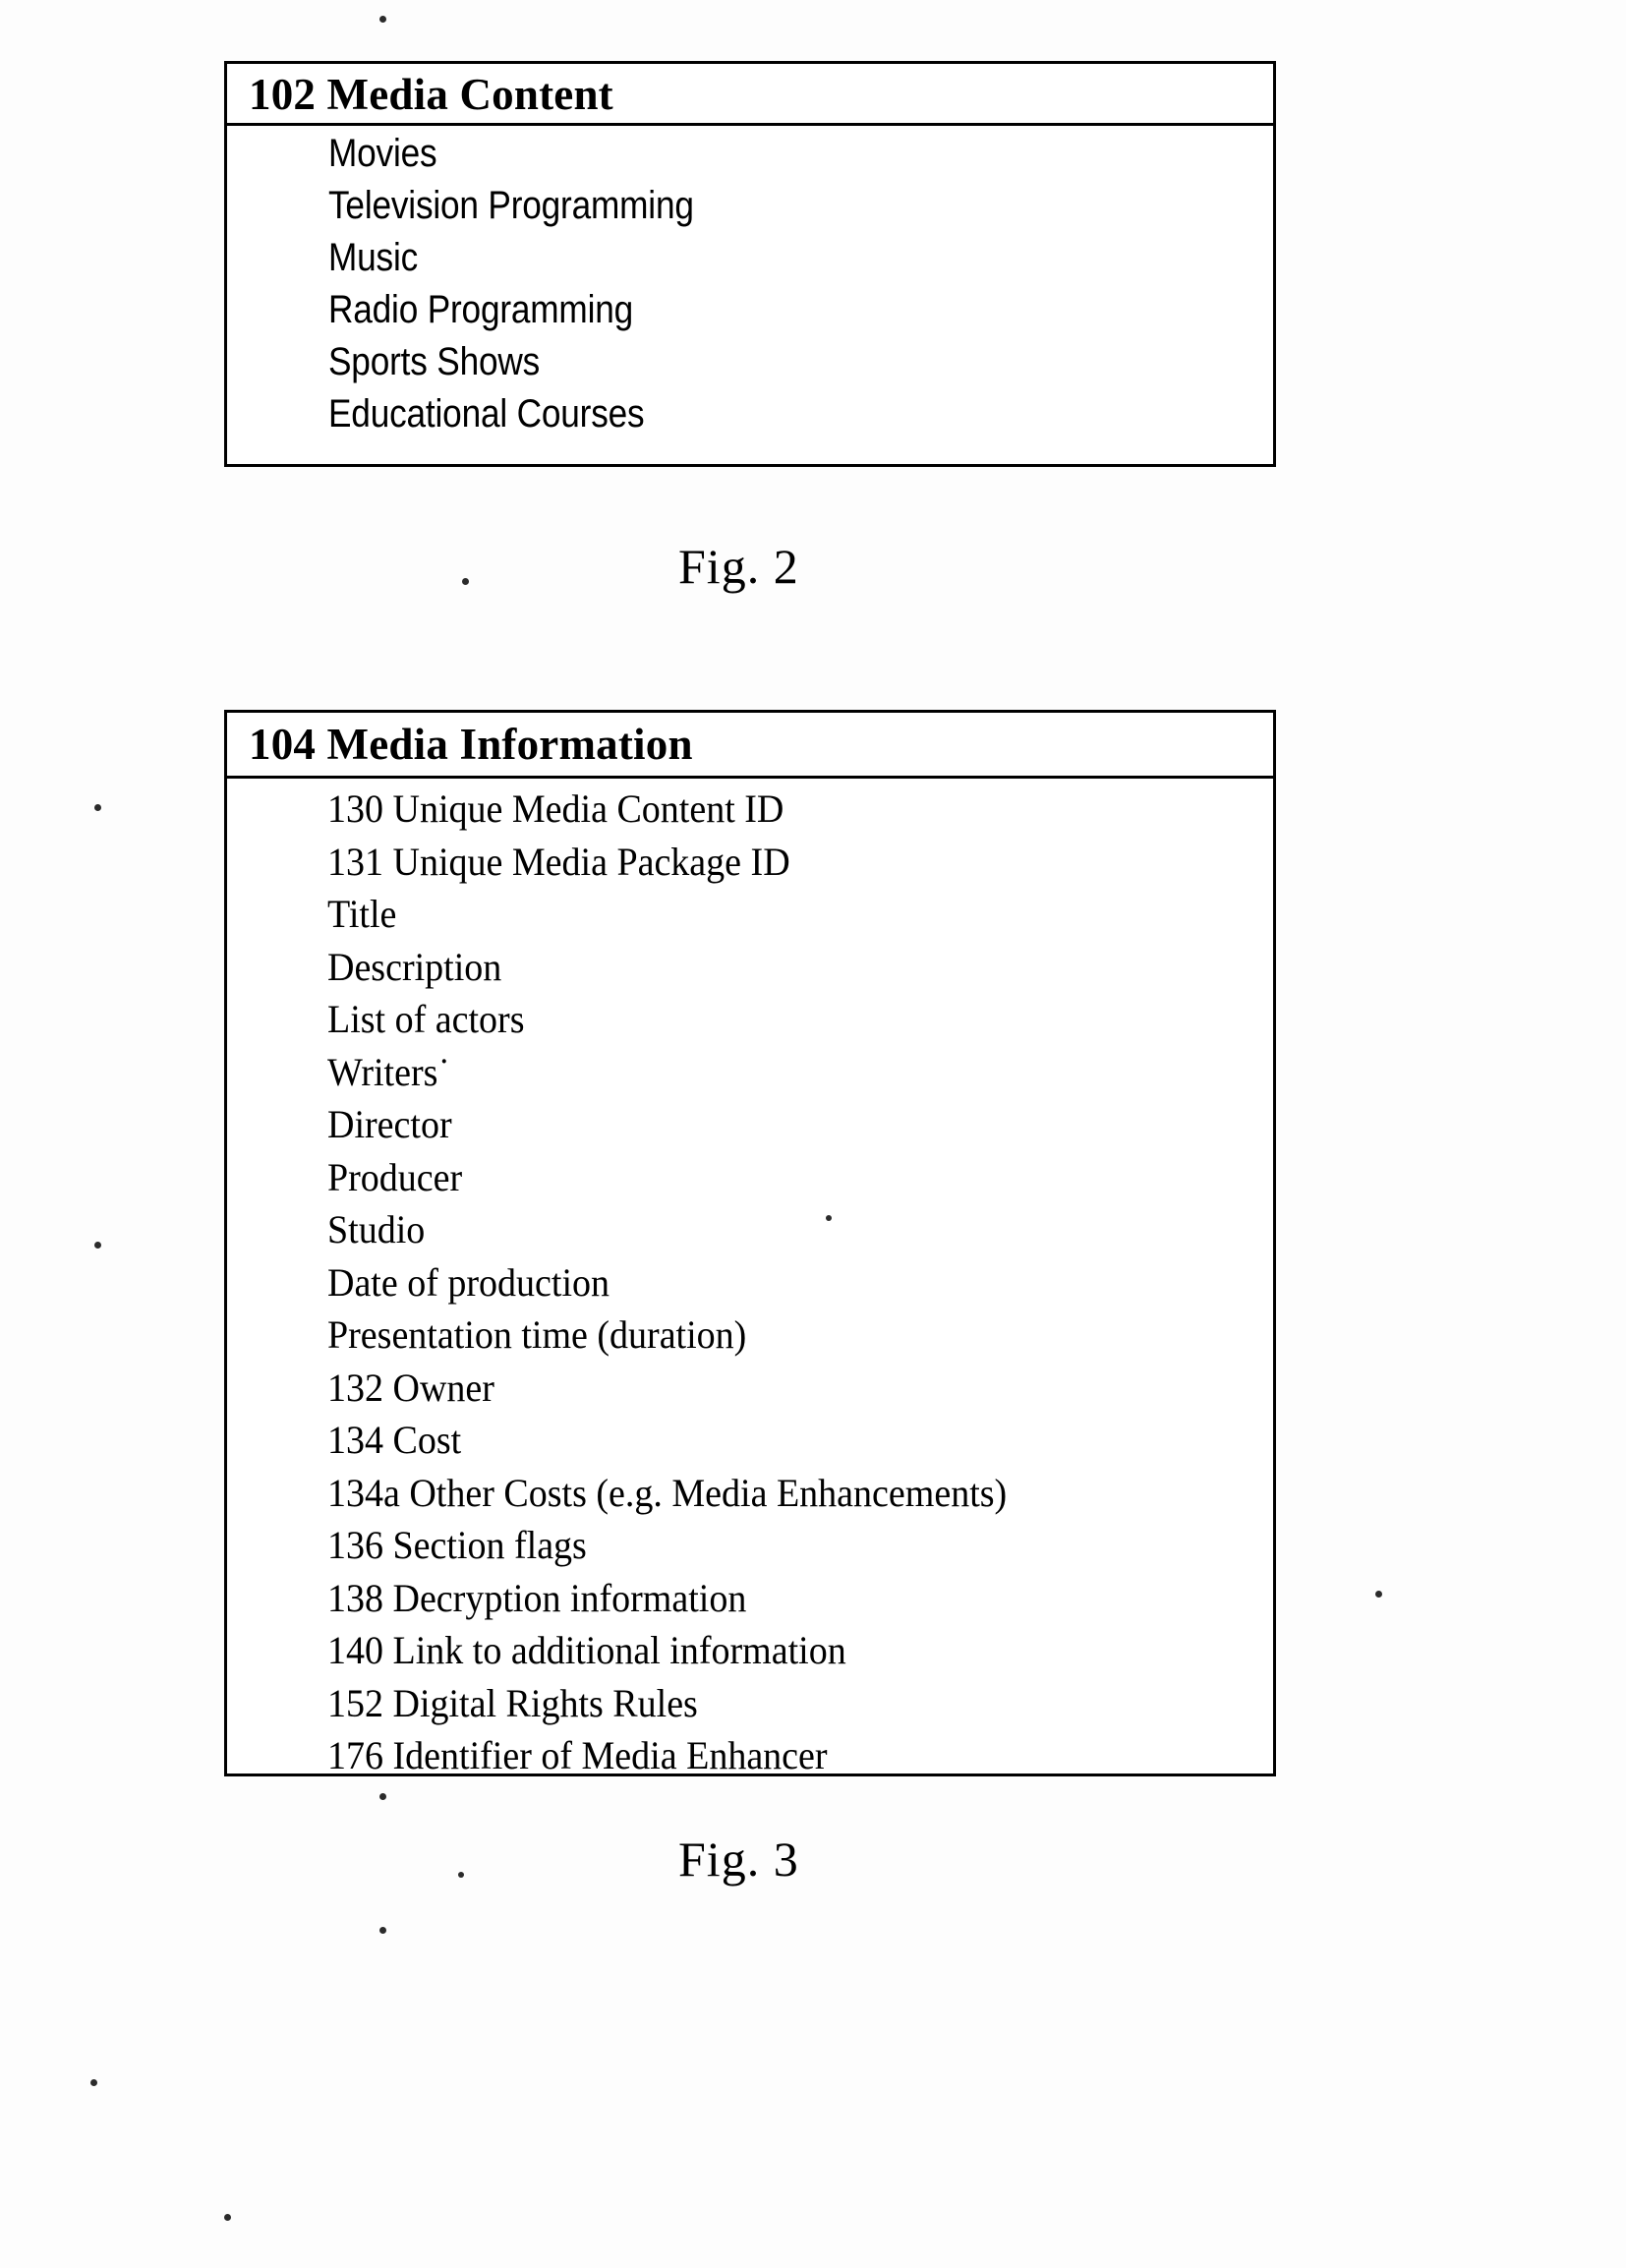 The height and width of the screenshot is (2268, 1626). Describe the element at coordinates (587, 1650) in the screenshot. I see `list-item: 140 Link to additional information` at that location.